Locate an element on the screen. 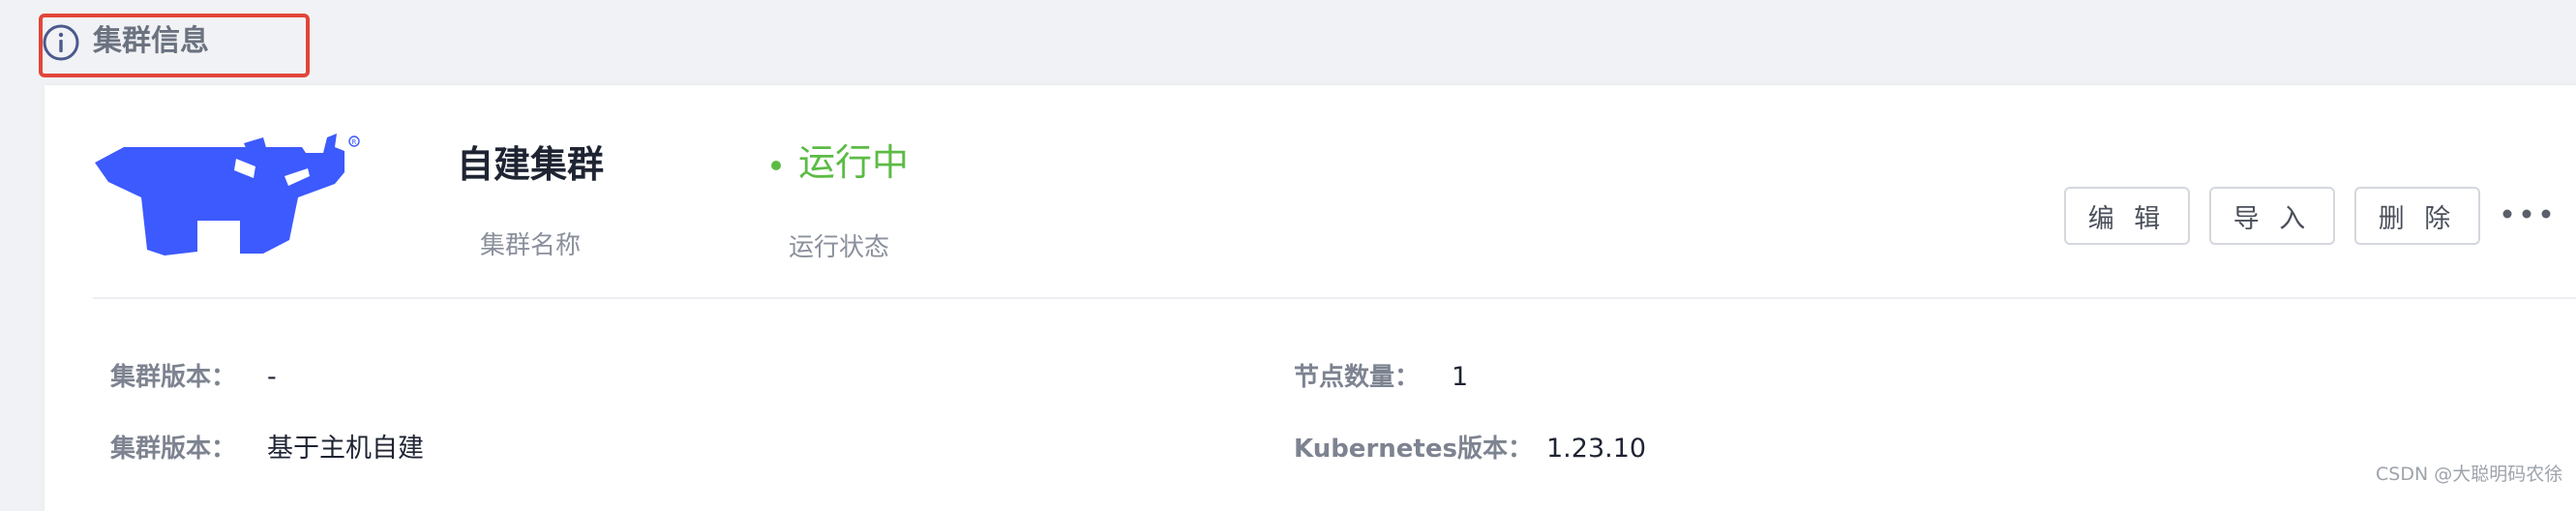 The height and width of the screenshot is (511, 2576). cluster-name-label: 集群名称 is located at coordinates (531, 245).